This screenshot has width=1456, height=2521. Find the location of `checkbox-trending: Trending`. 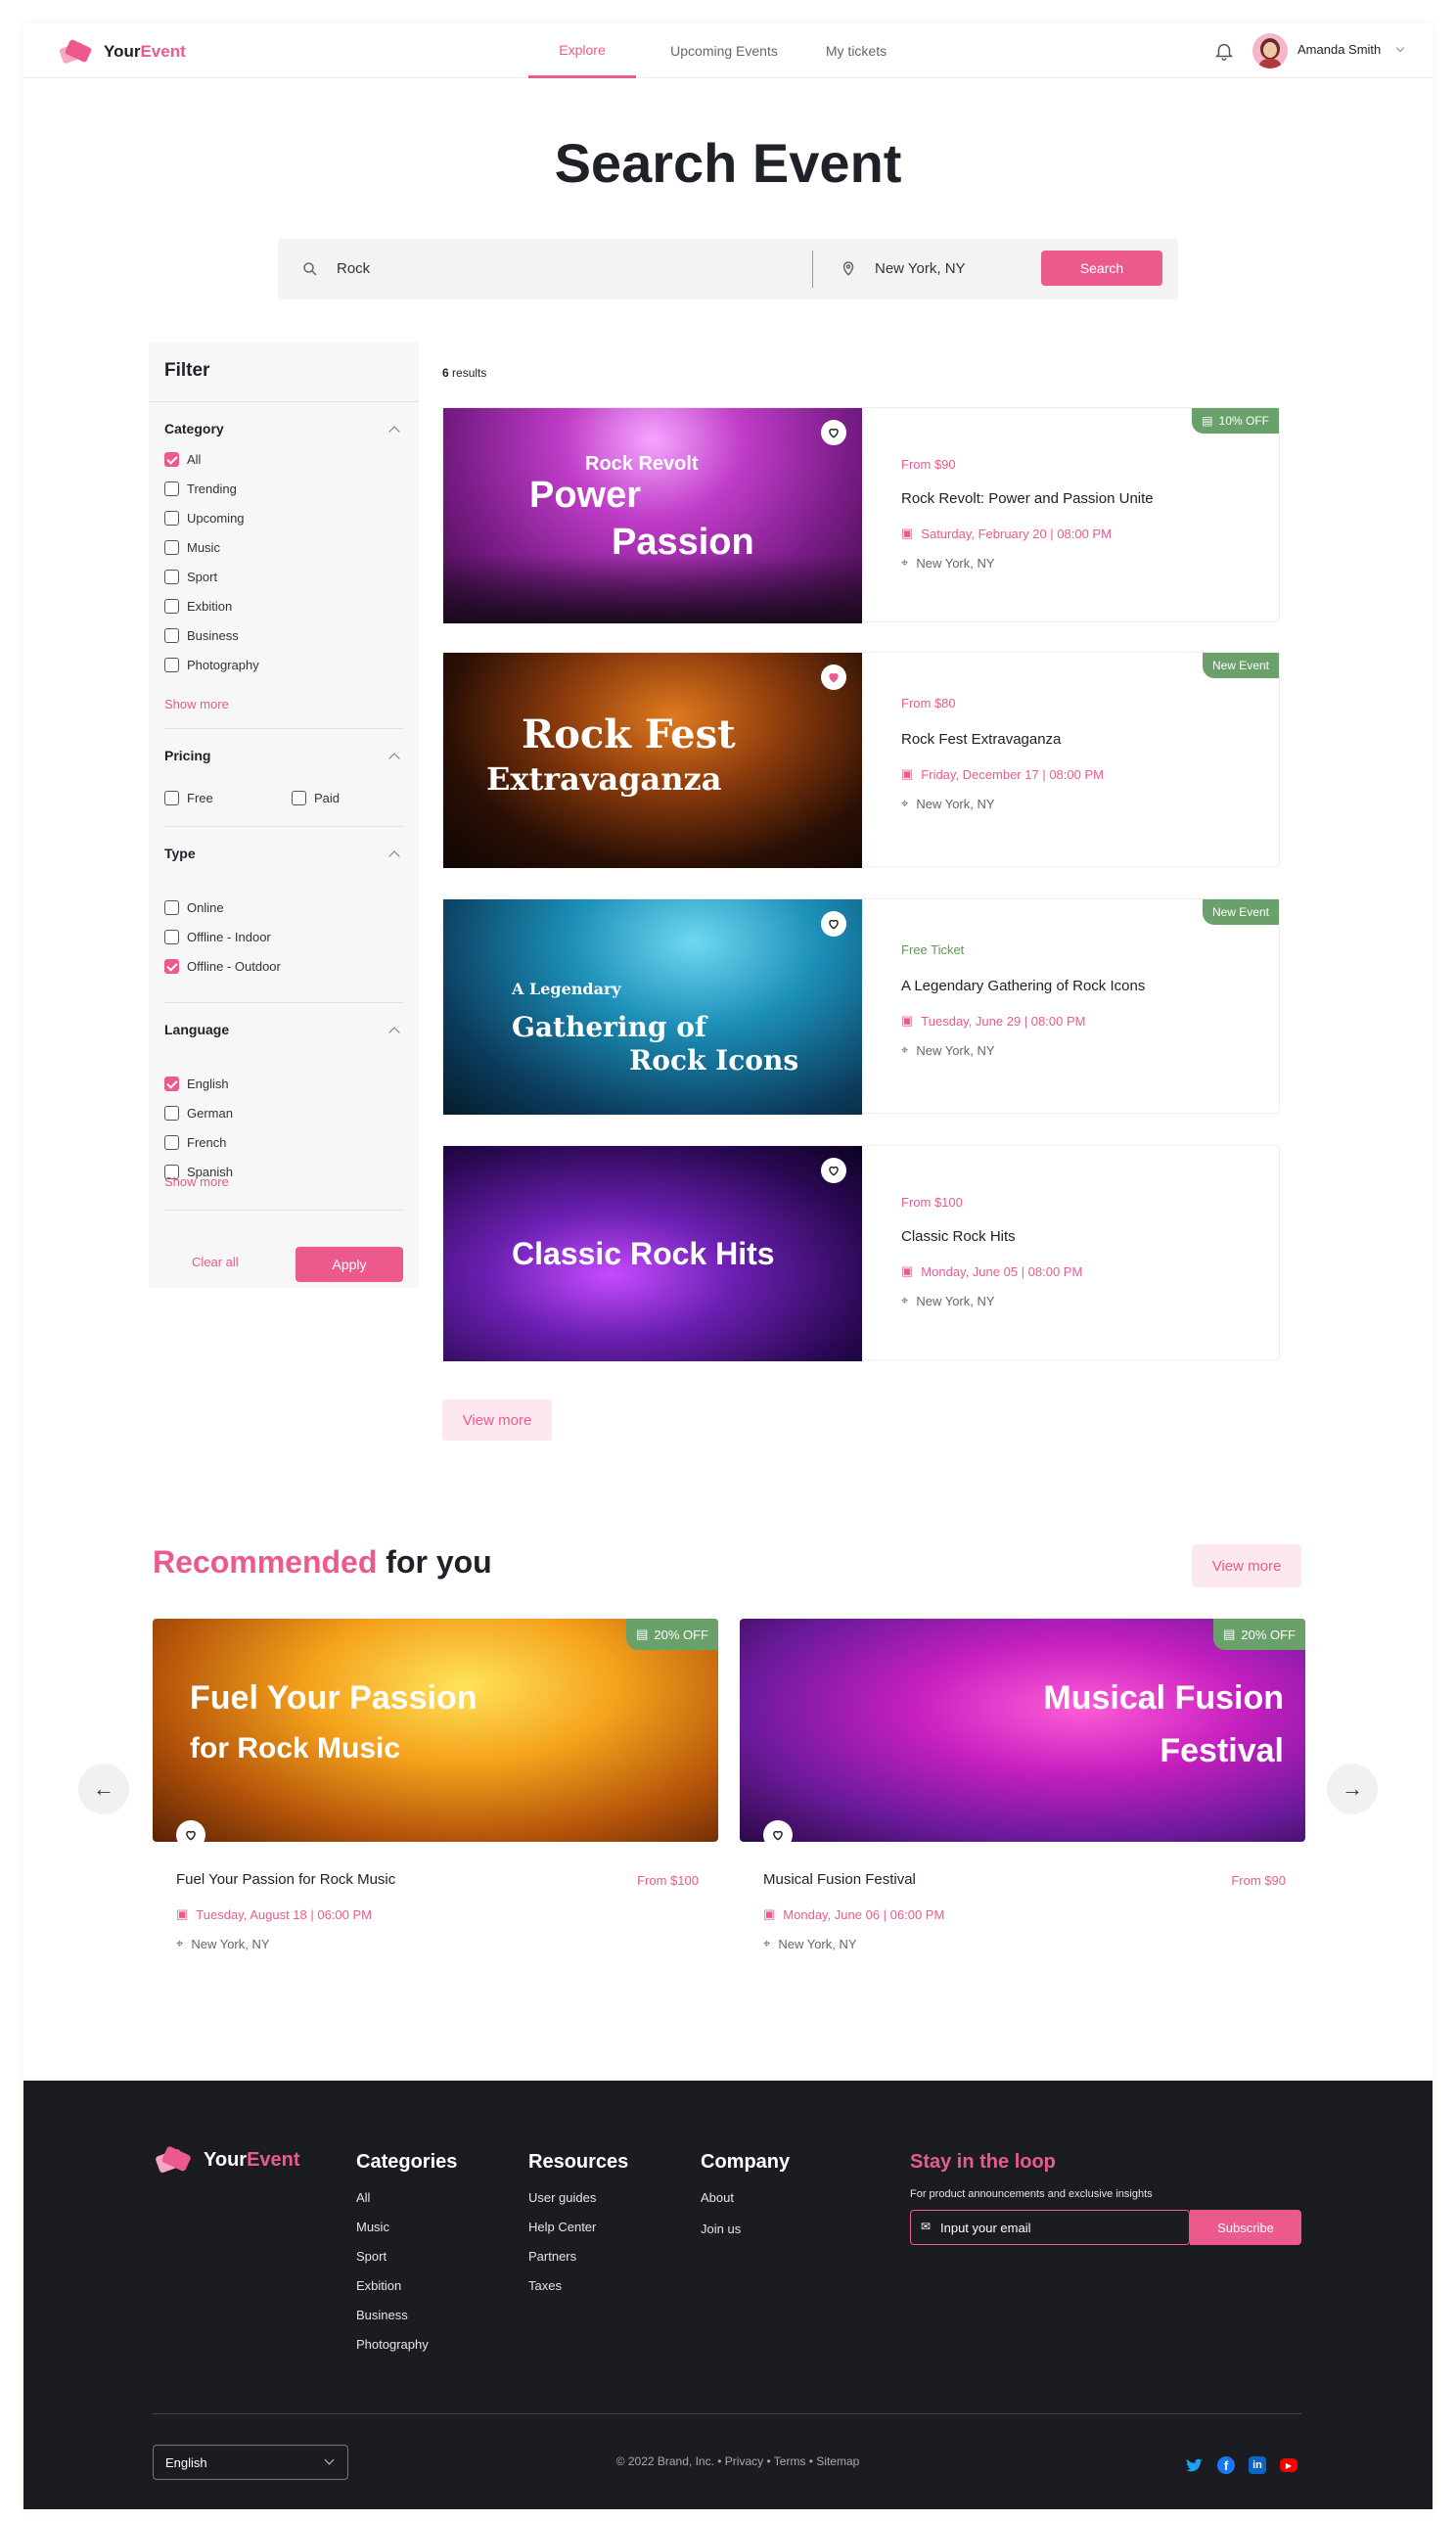

checkbox-trending: Trending is located at coordinates (200, 488).